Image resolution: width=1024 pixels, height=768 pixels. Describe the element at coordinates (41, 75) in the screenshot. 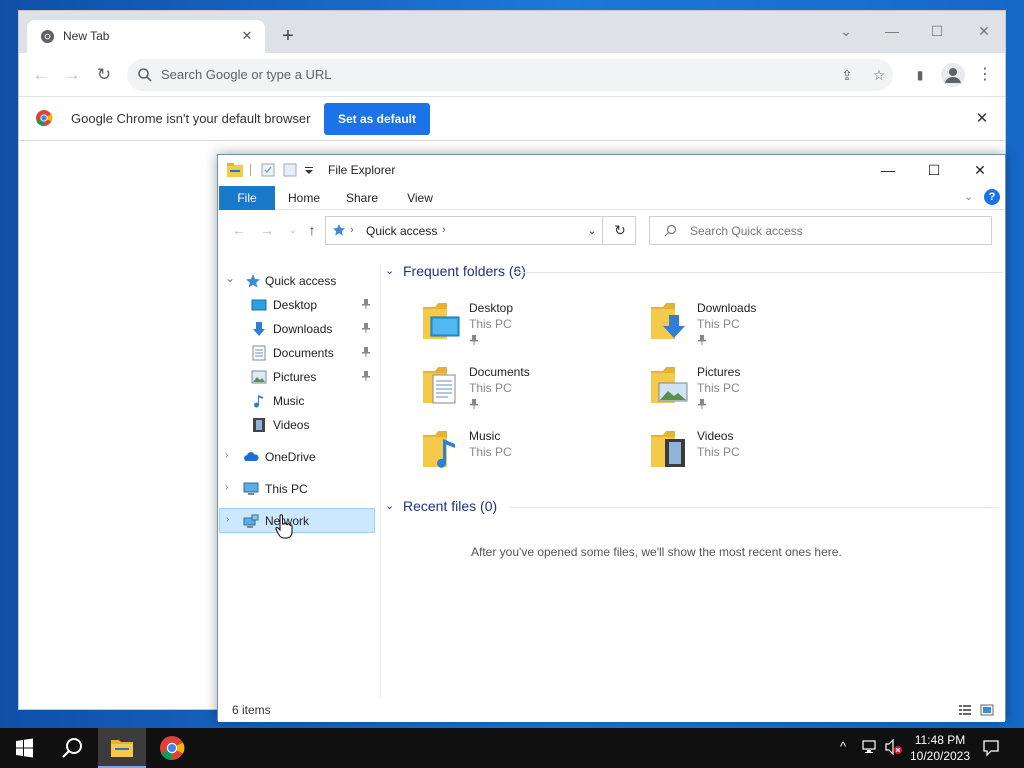

I see `back-button: ←` at that location.